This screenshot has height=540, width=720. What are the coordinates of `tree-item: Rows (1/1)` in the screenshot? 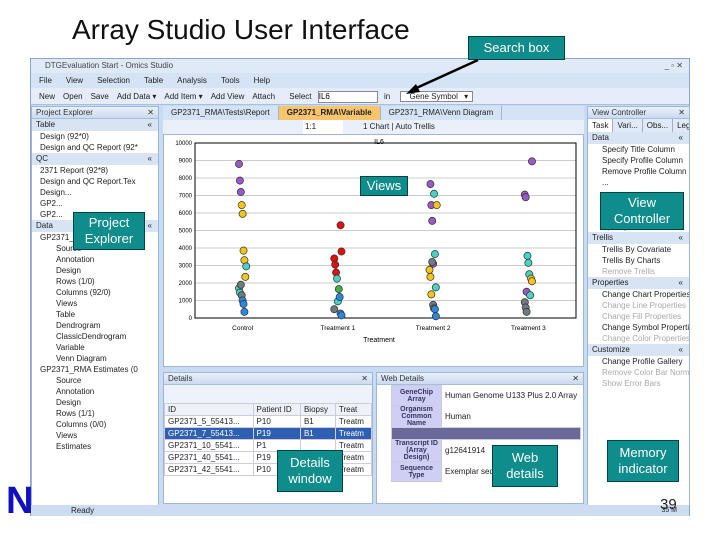 It's located at (95, 413).